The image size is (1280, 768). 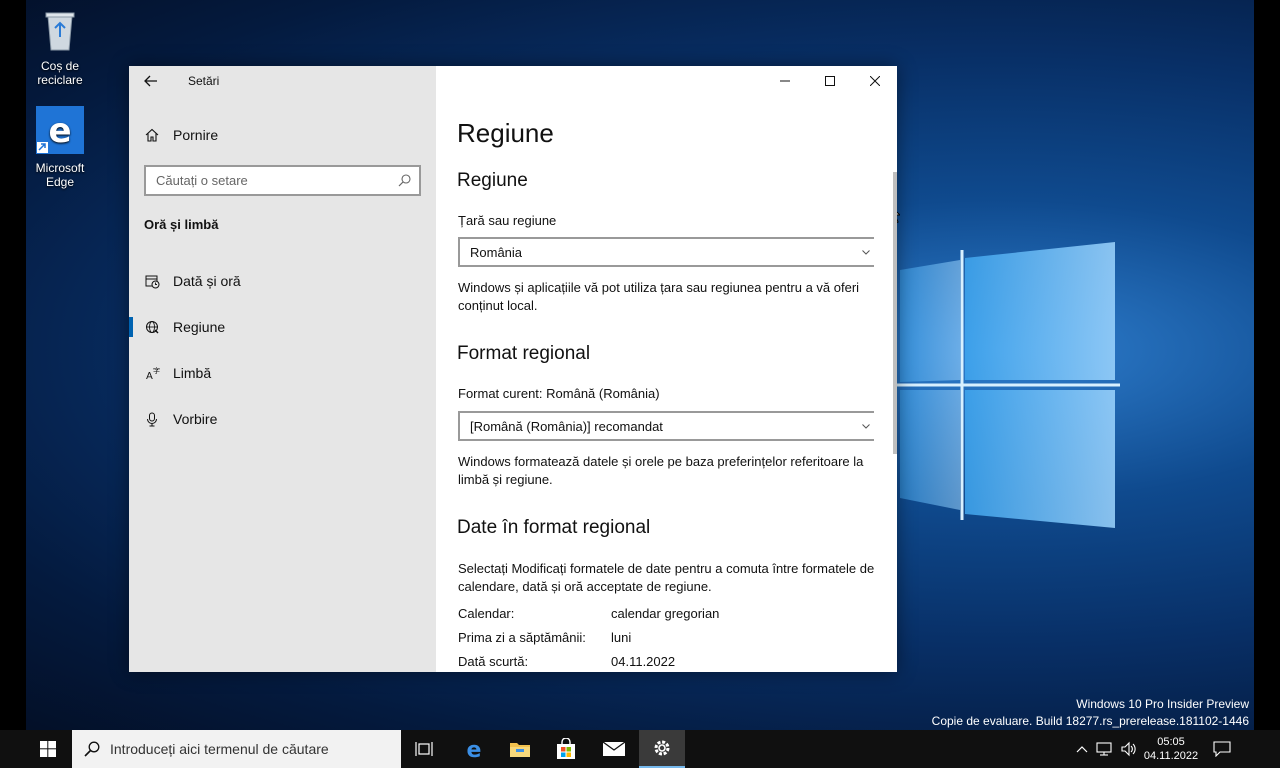 I want to click on maximize-button, so click(x=829, y=81).